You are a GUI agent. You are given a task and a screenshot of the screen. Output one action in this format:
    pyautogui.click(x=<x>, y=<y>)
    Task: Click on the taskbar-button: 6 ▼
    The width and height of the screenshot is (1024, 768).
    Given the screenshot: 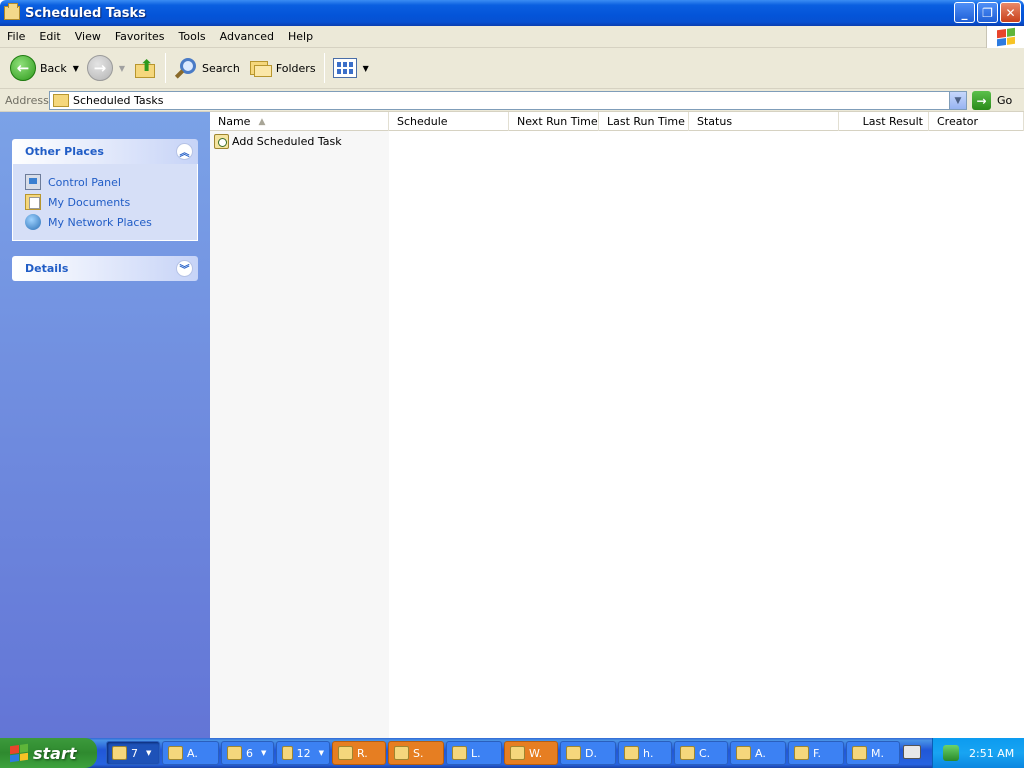 What is the action you would take?
    pyautogui.click(x=247, y=753)
    